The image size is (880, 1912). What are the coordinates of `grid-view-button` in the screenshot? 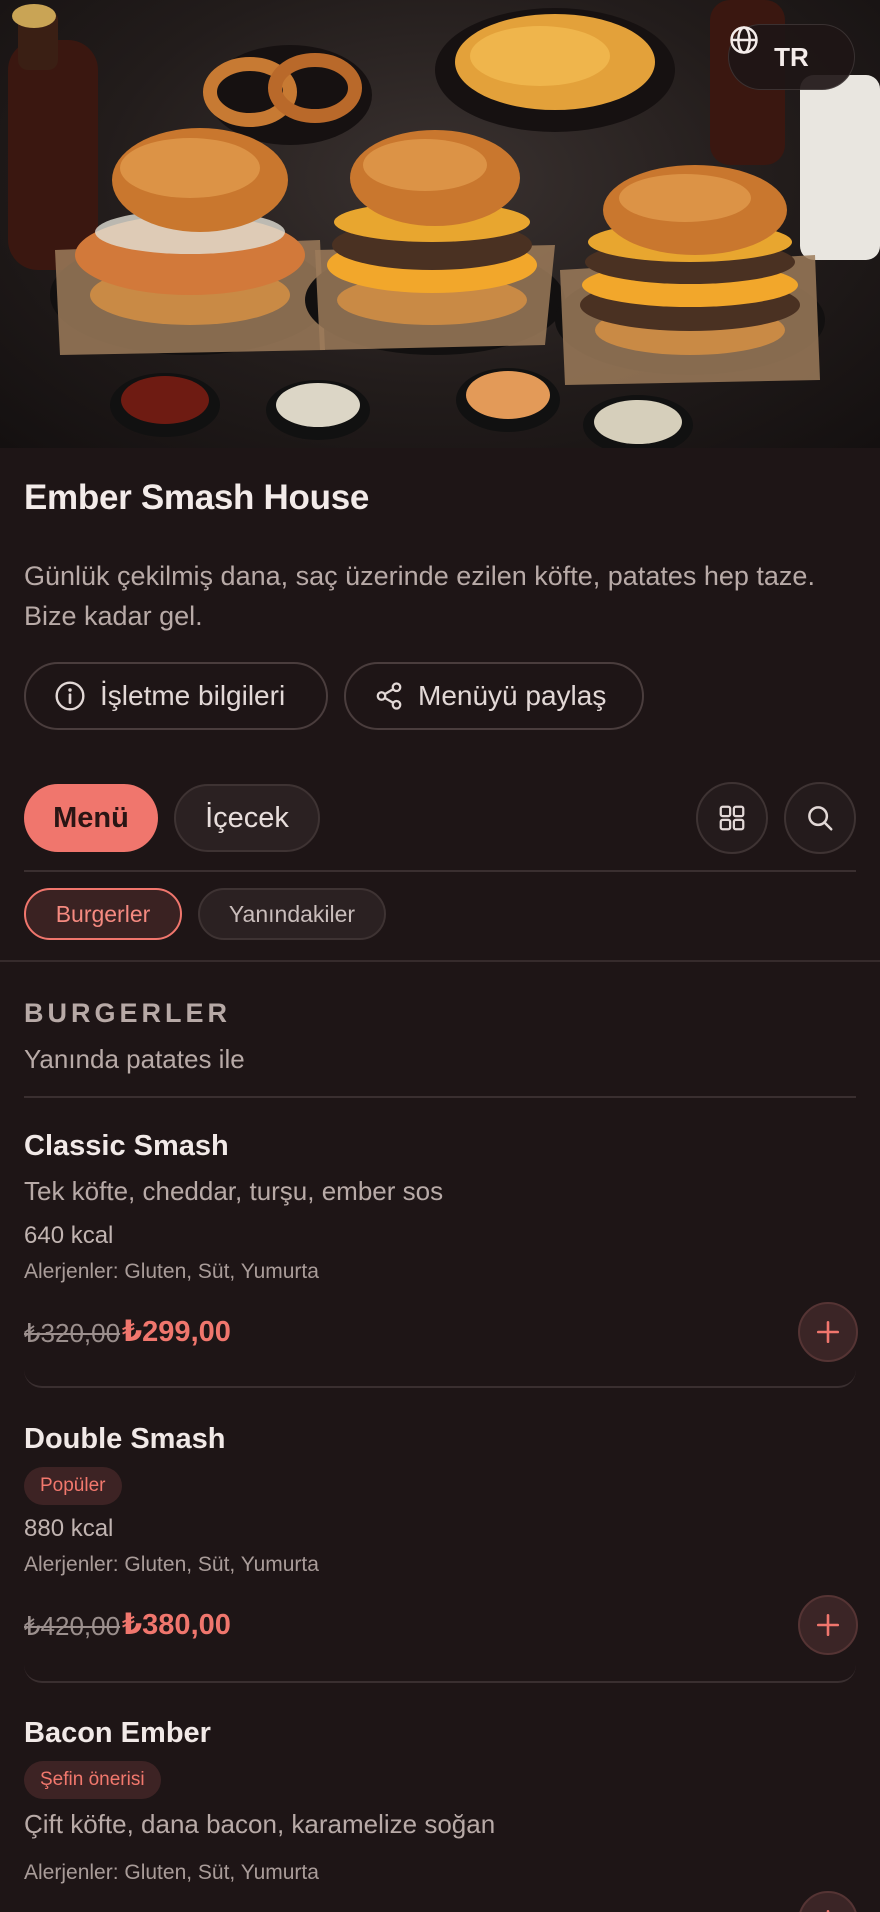 It's located at (732, 818).